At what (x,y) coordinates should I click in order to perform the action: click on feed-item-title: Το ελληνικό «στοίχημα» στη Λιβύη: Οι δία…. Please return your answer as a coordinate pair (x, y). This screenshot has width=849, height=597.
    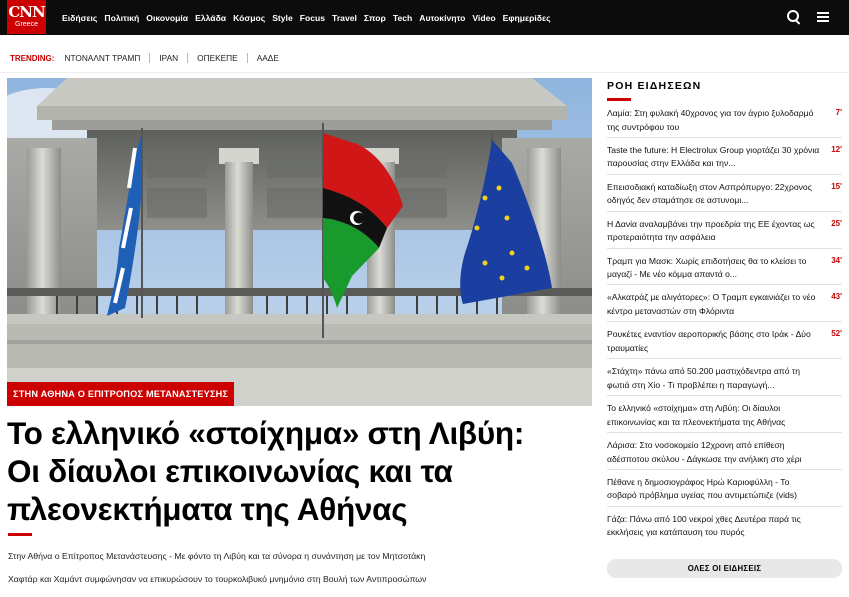
    Looking at the image, I should click on (696, 415).